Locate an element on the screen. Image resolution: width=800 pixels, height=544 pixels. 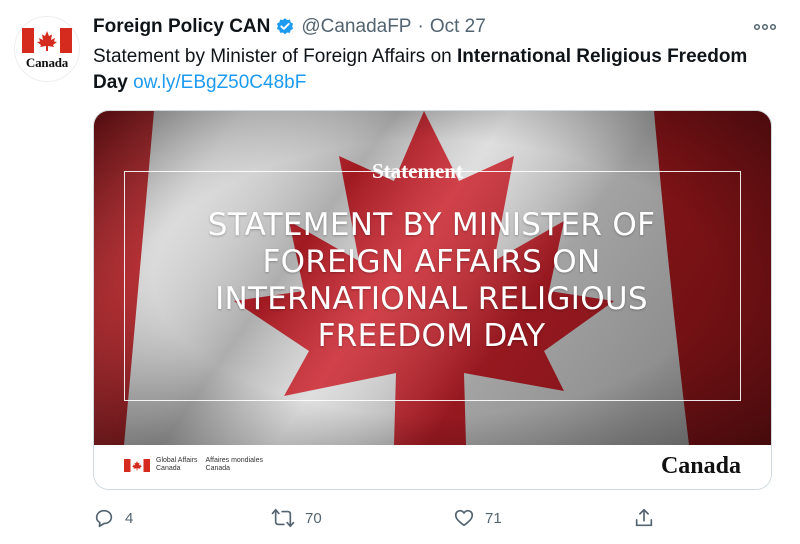
avatar: Canada is located at coordinates (47, 49).